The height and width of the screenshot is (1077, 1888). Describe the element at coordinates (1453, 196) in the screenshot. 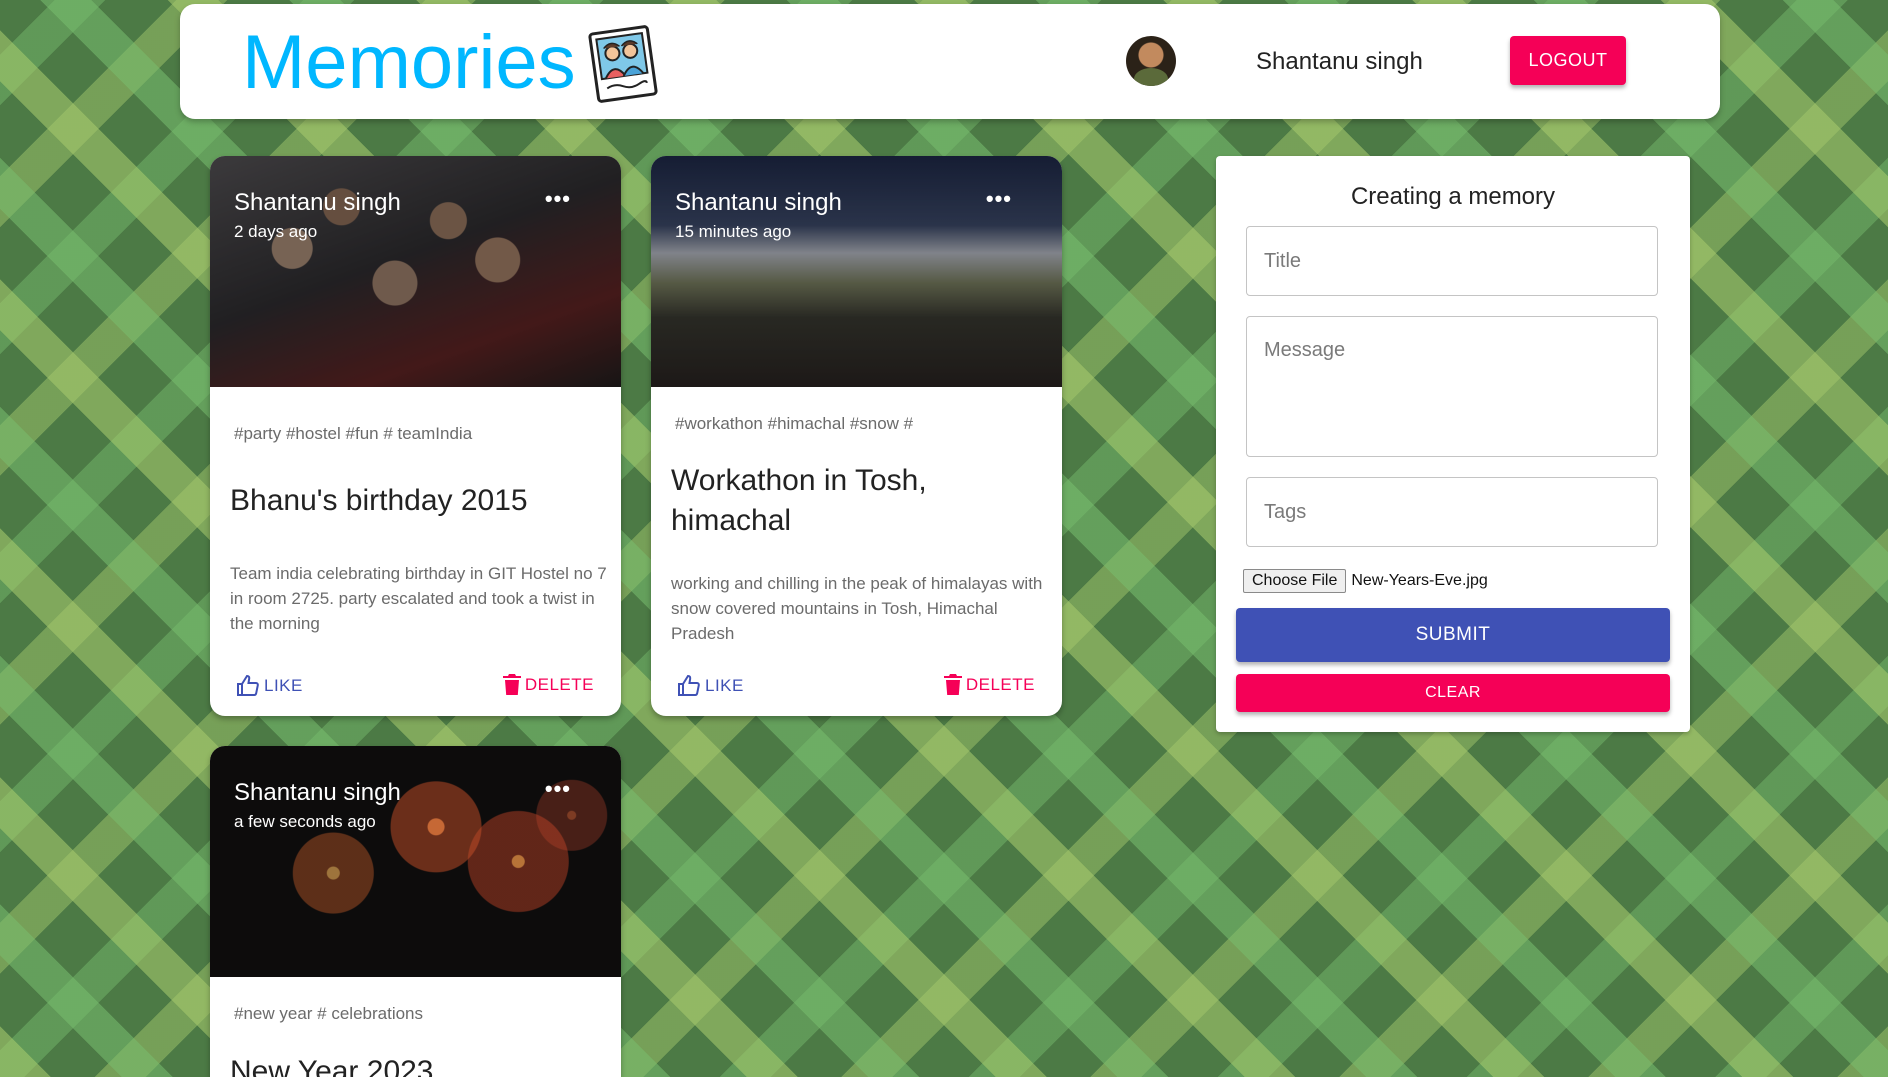

I see `form-heading: Creating a memory` at that location.